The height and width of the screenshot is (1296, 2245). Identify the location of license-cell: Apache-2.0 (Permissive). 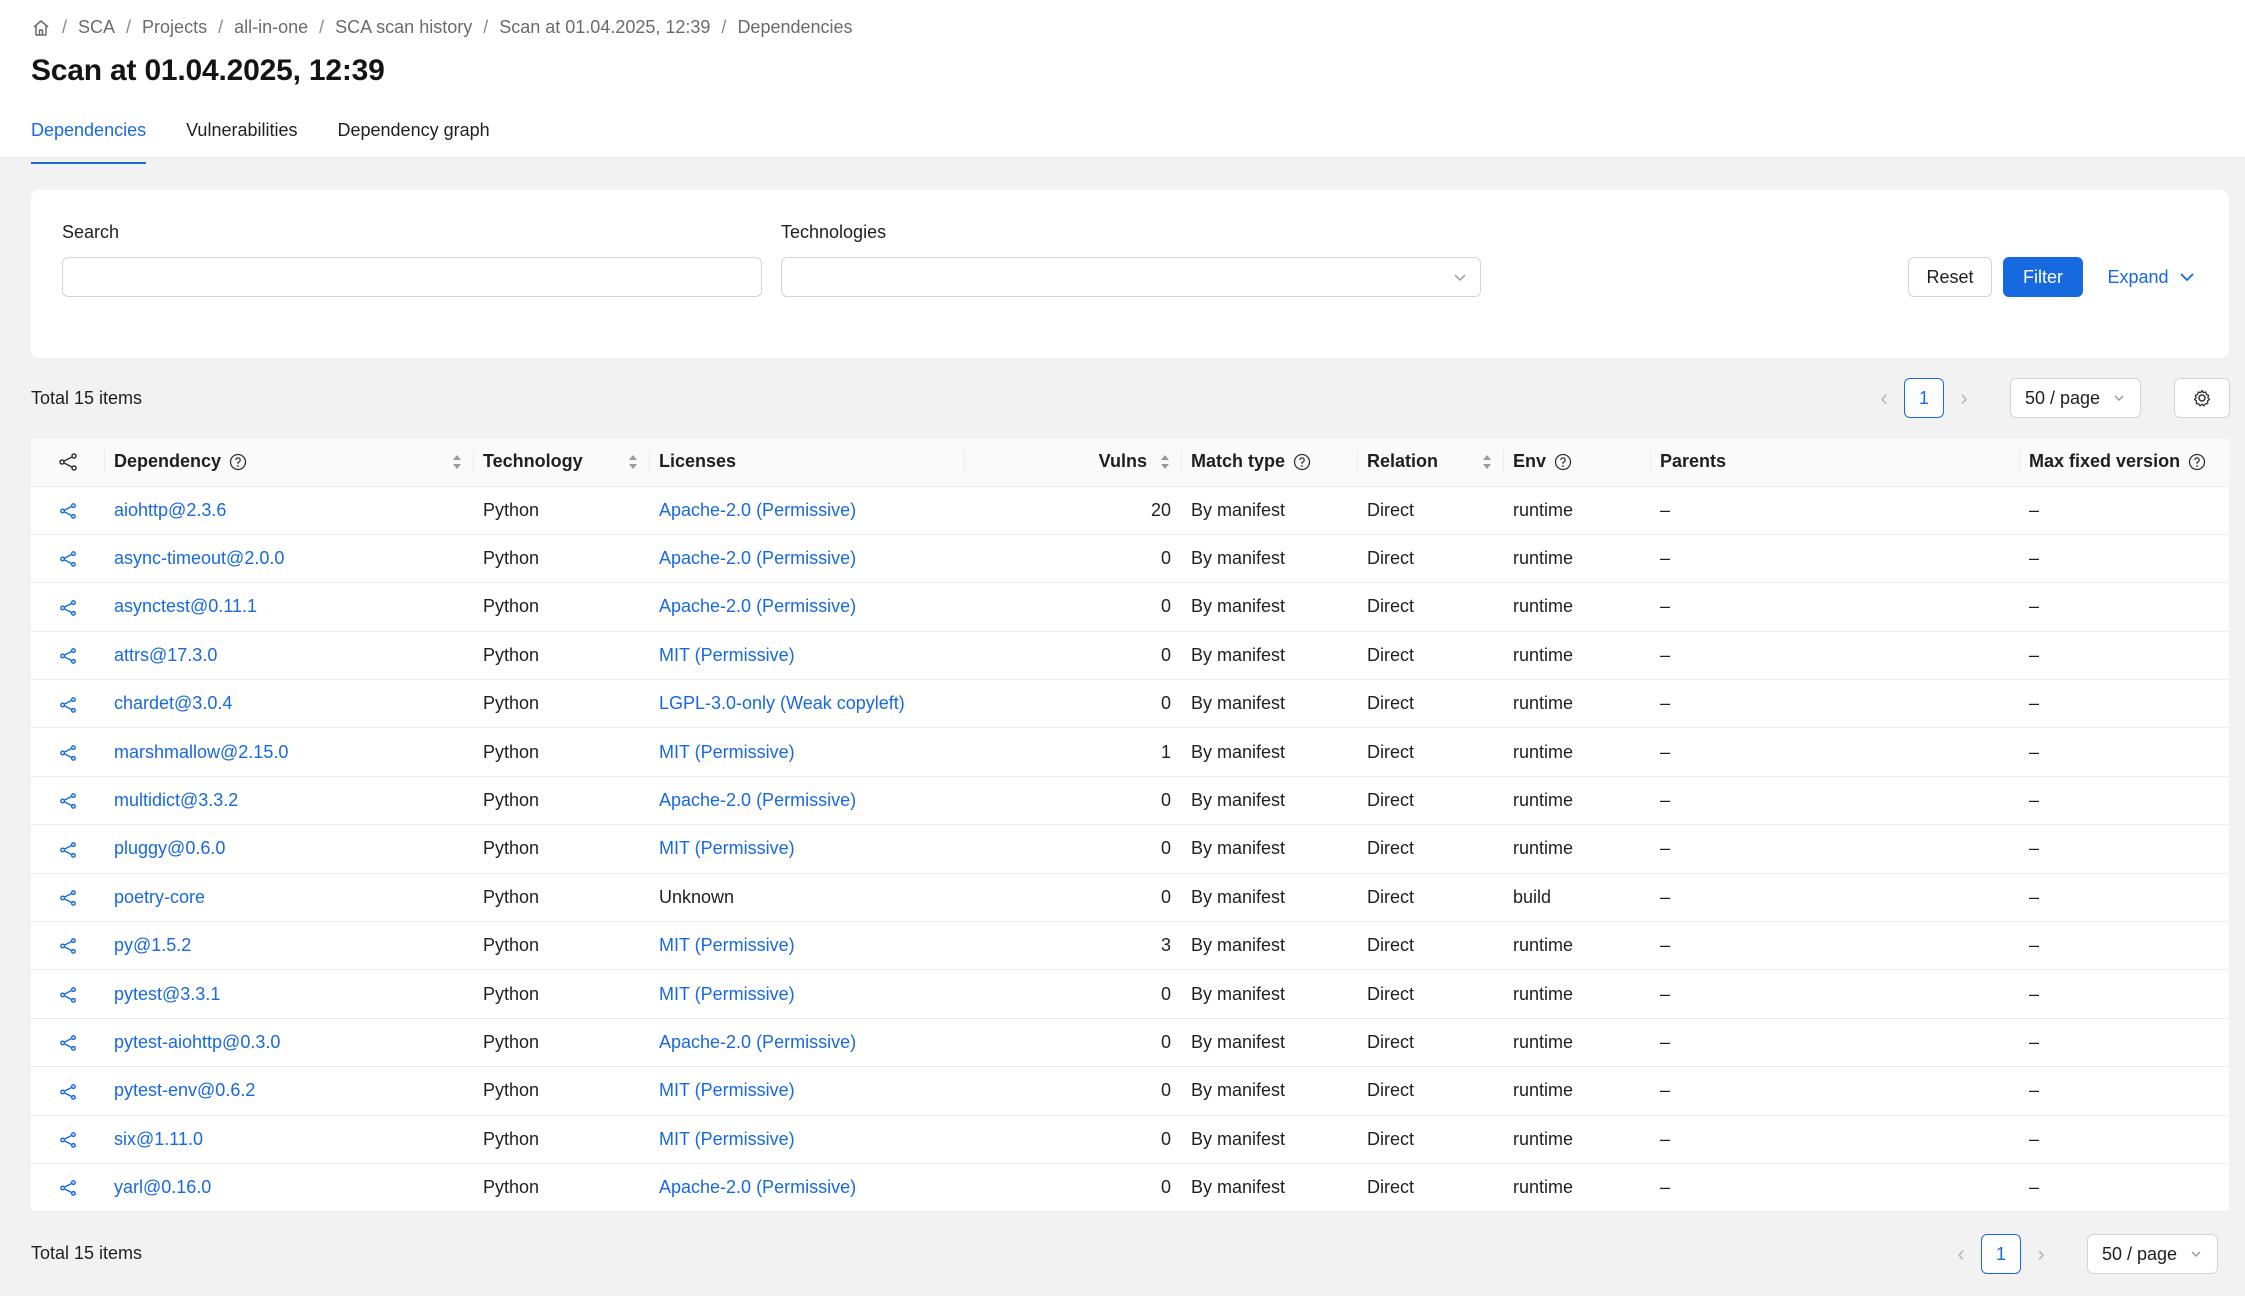
(806, 1043).